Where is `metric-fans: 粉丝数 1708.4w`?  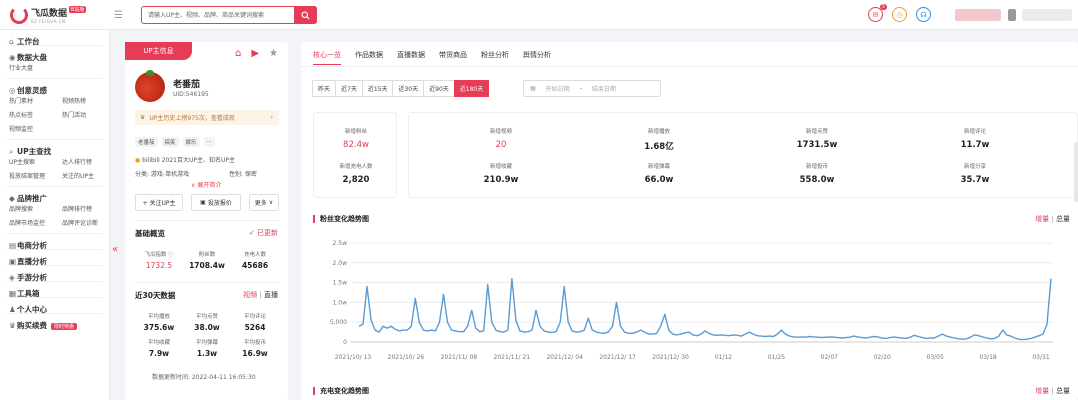 metric-fans: 粉丝数 1708.4w is located at coordinates (207, 260).